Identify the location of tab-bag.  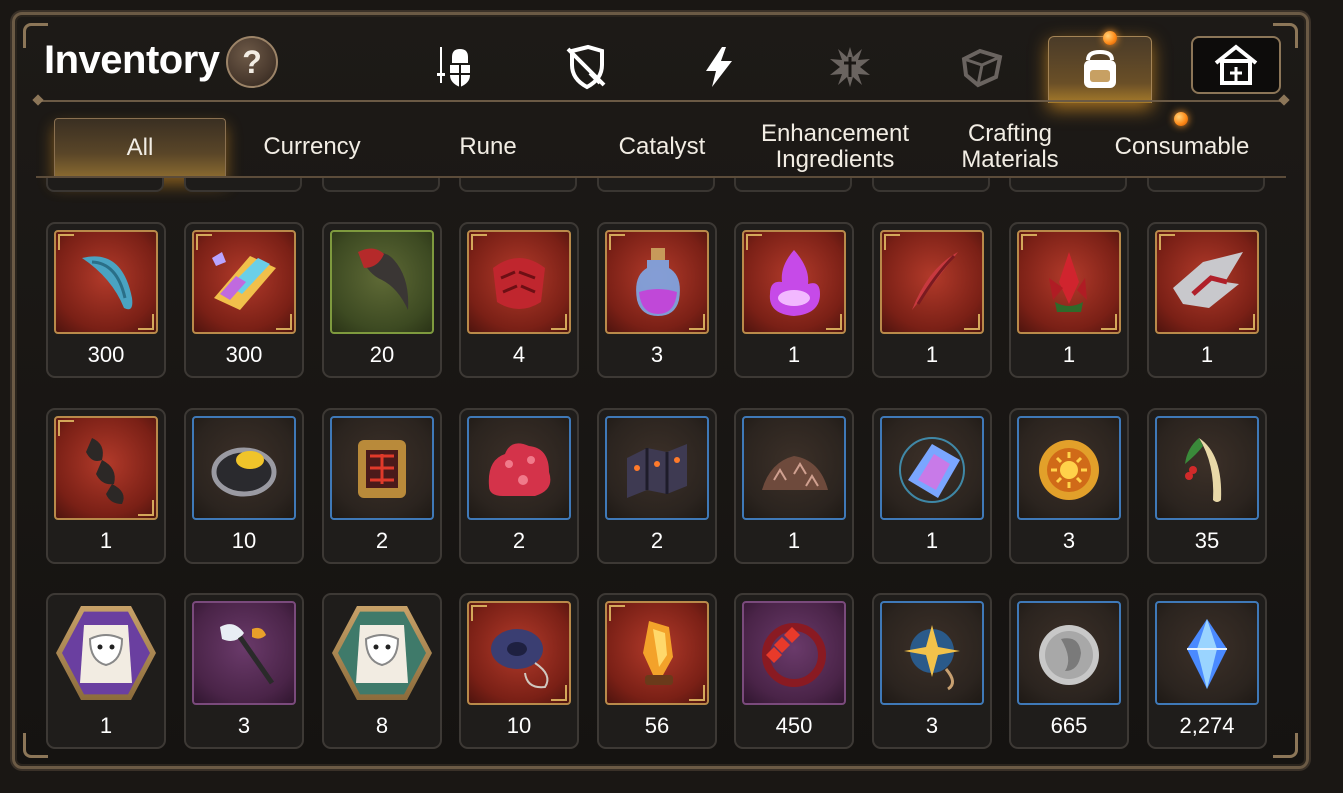
(1100, 67).